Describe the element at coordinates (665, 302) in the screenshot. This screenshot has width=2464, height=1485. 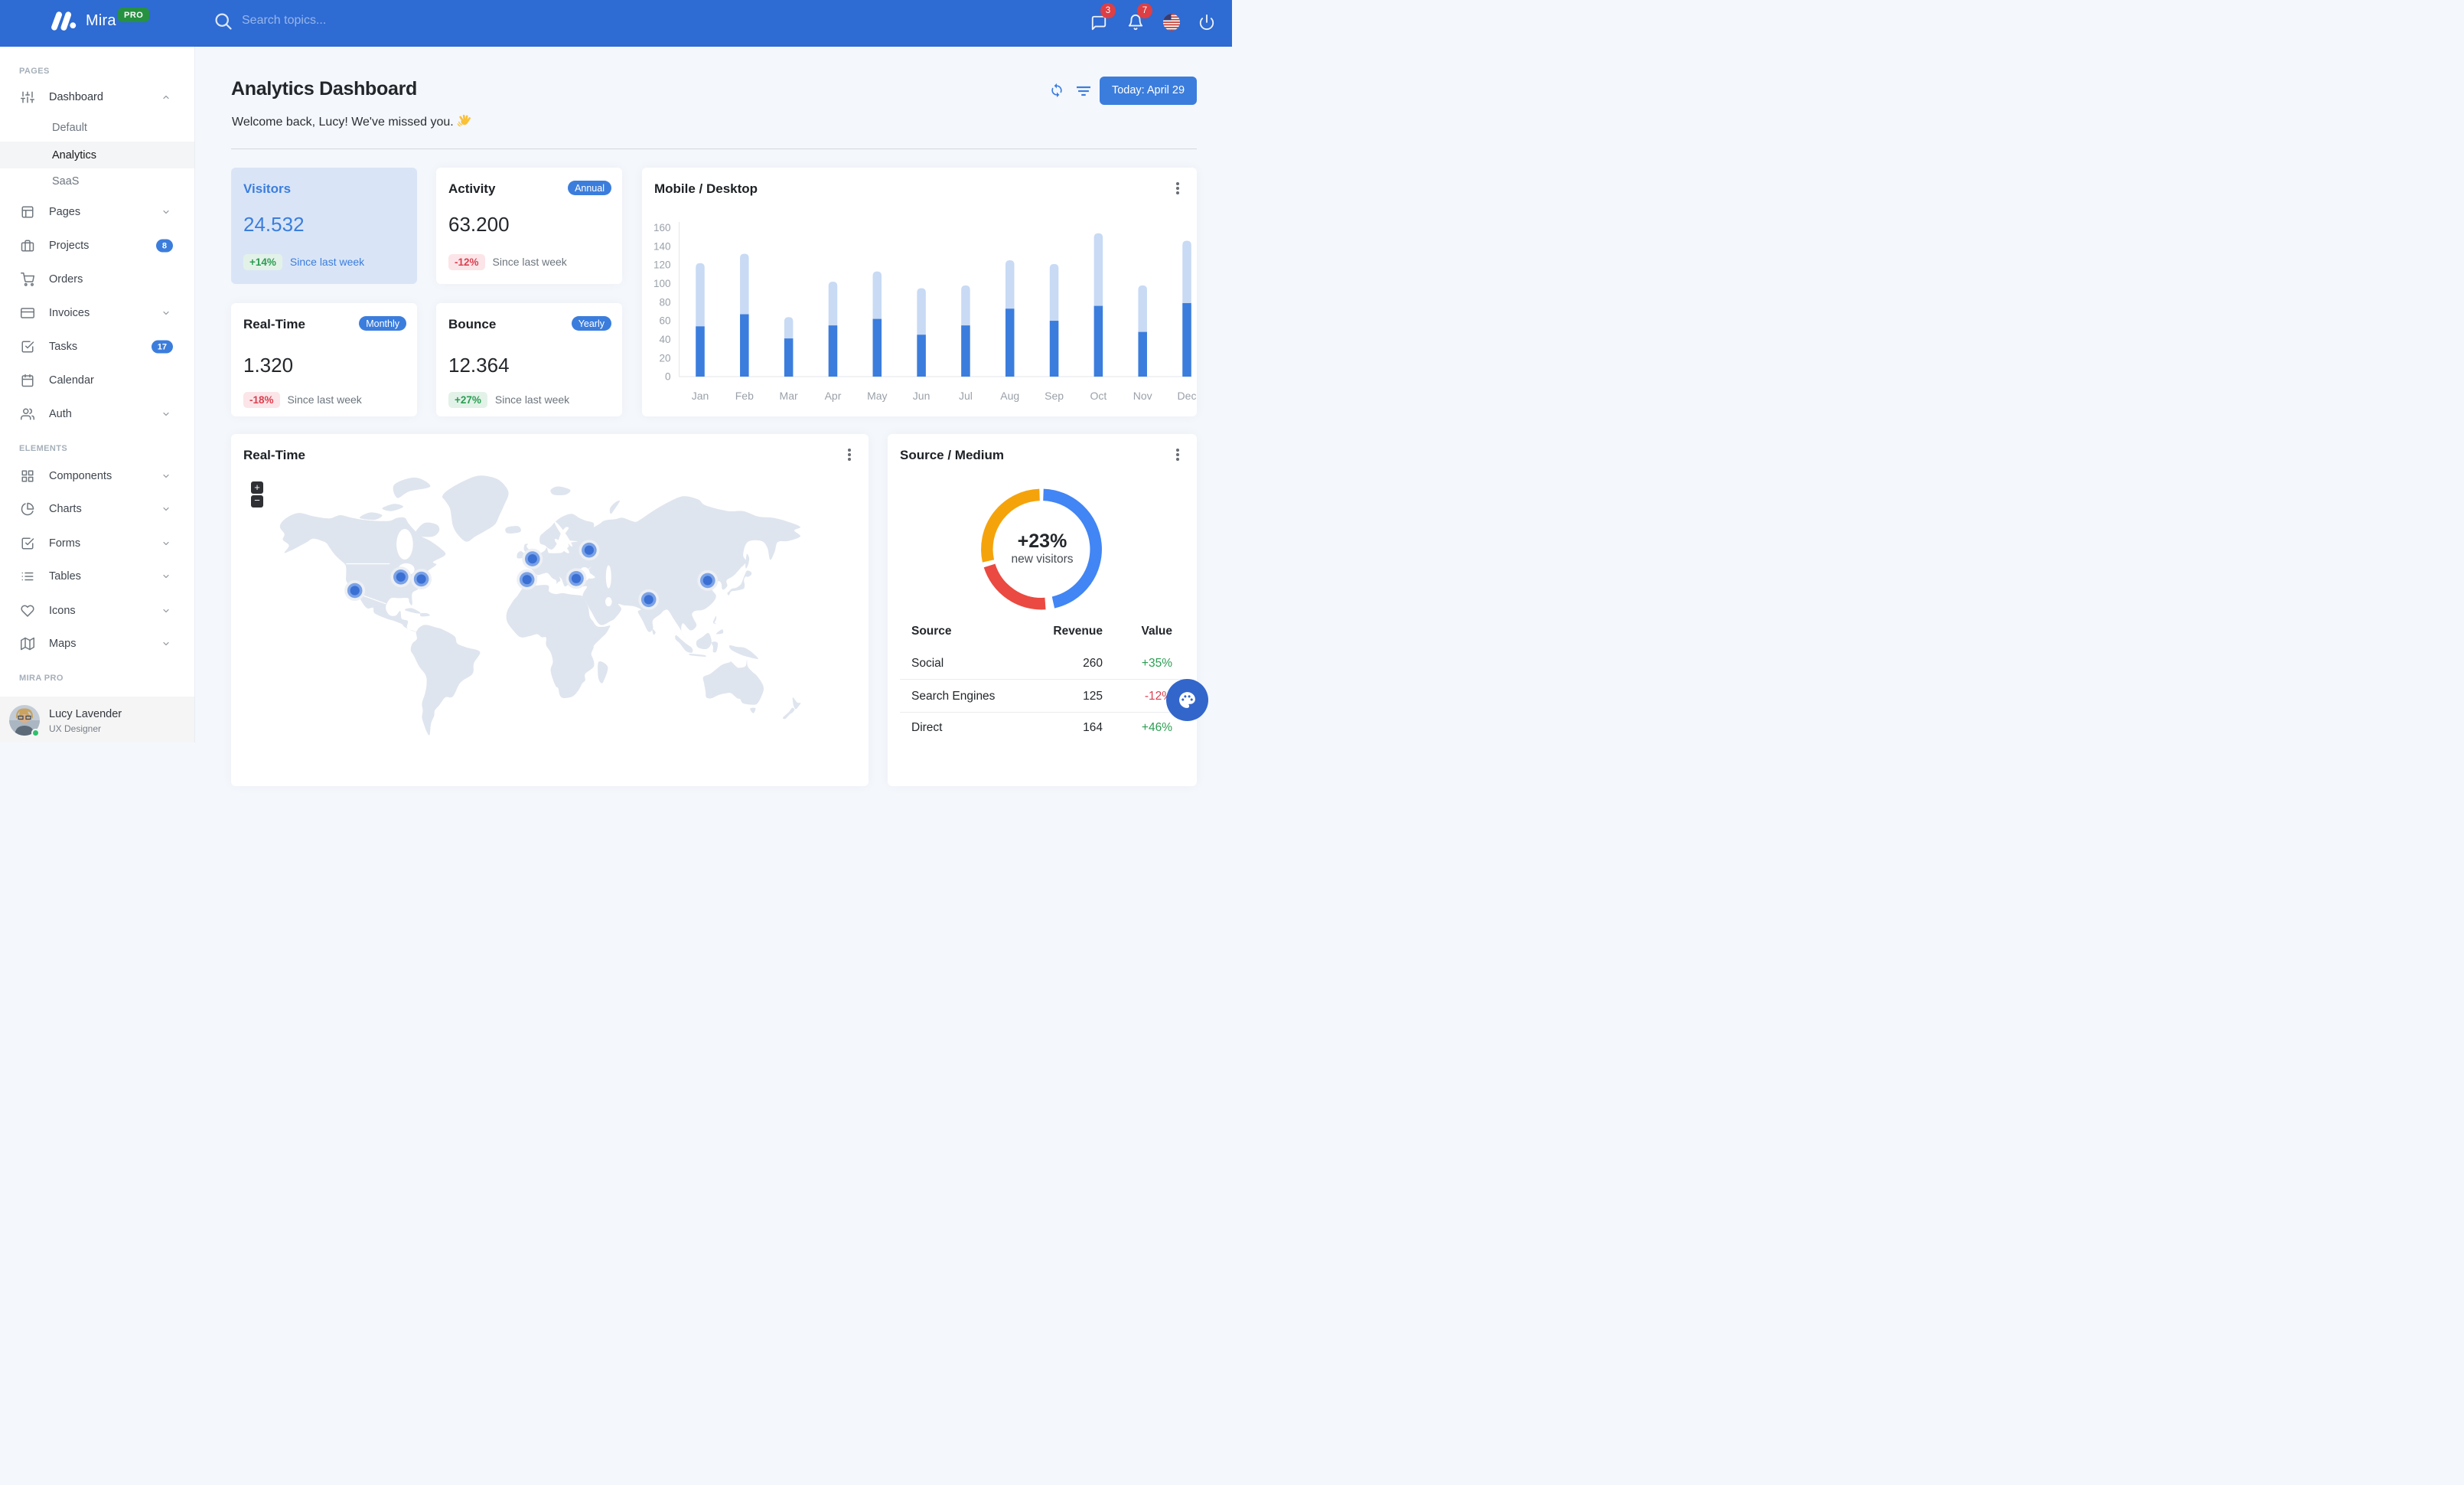
I see `svg-text: 80` at that location.